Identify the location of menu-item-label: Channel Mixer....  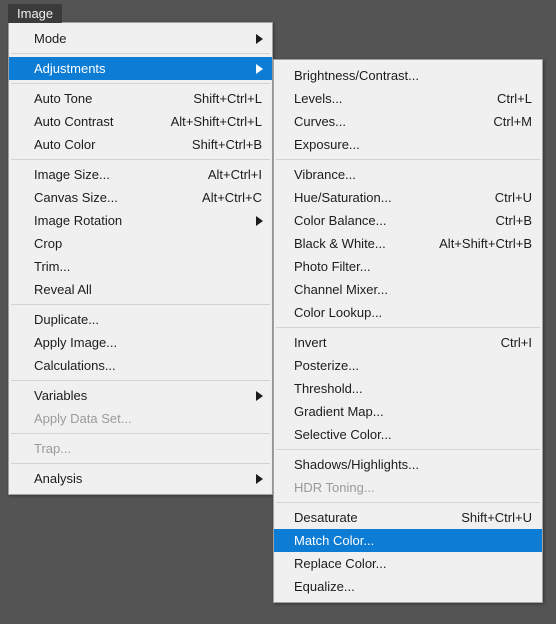
(341, 289).